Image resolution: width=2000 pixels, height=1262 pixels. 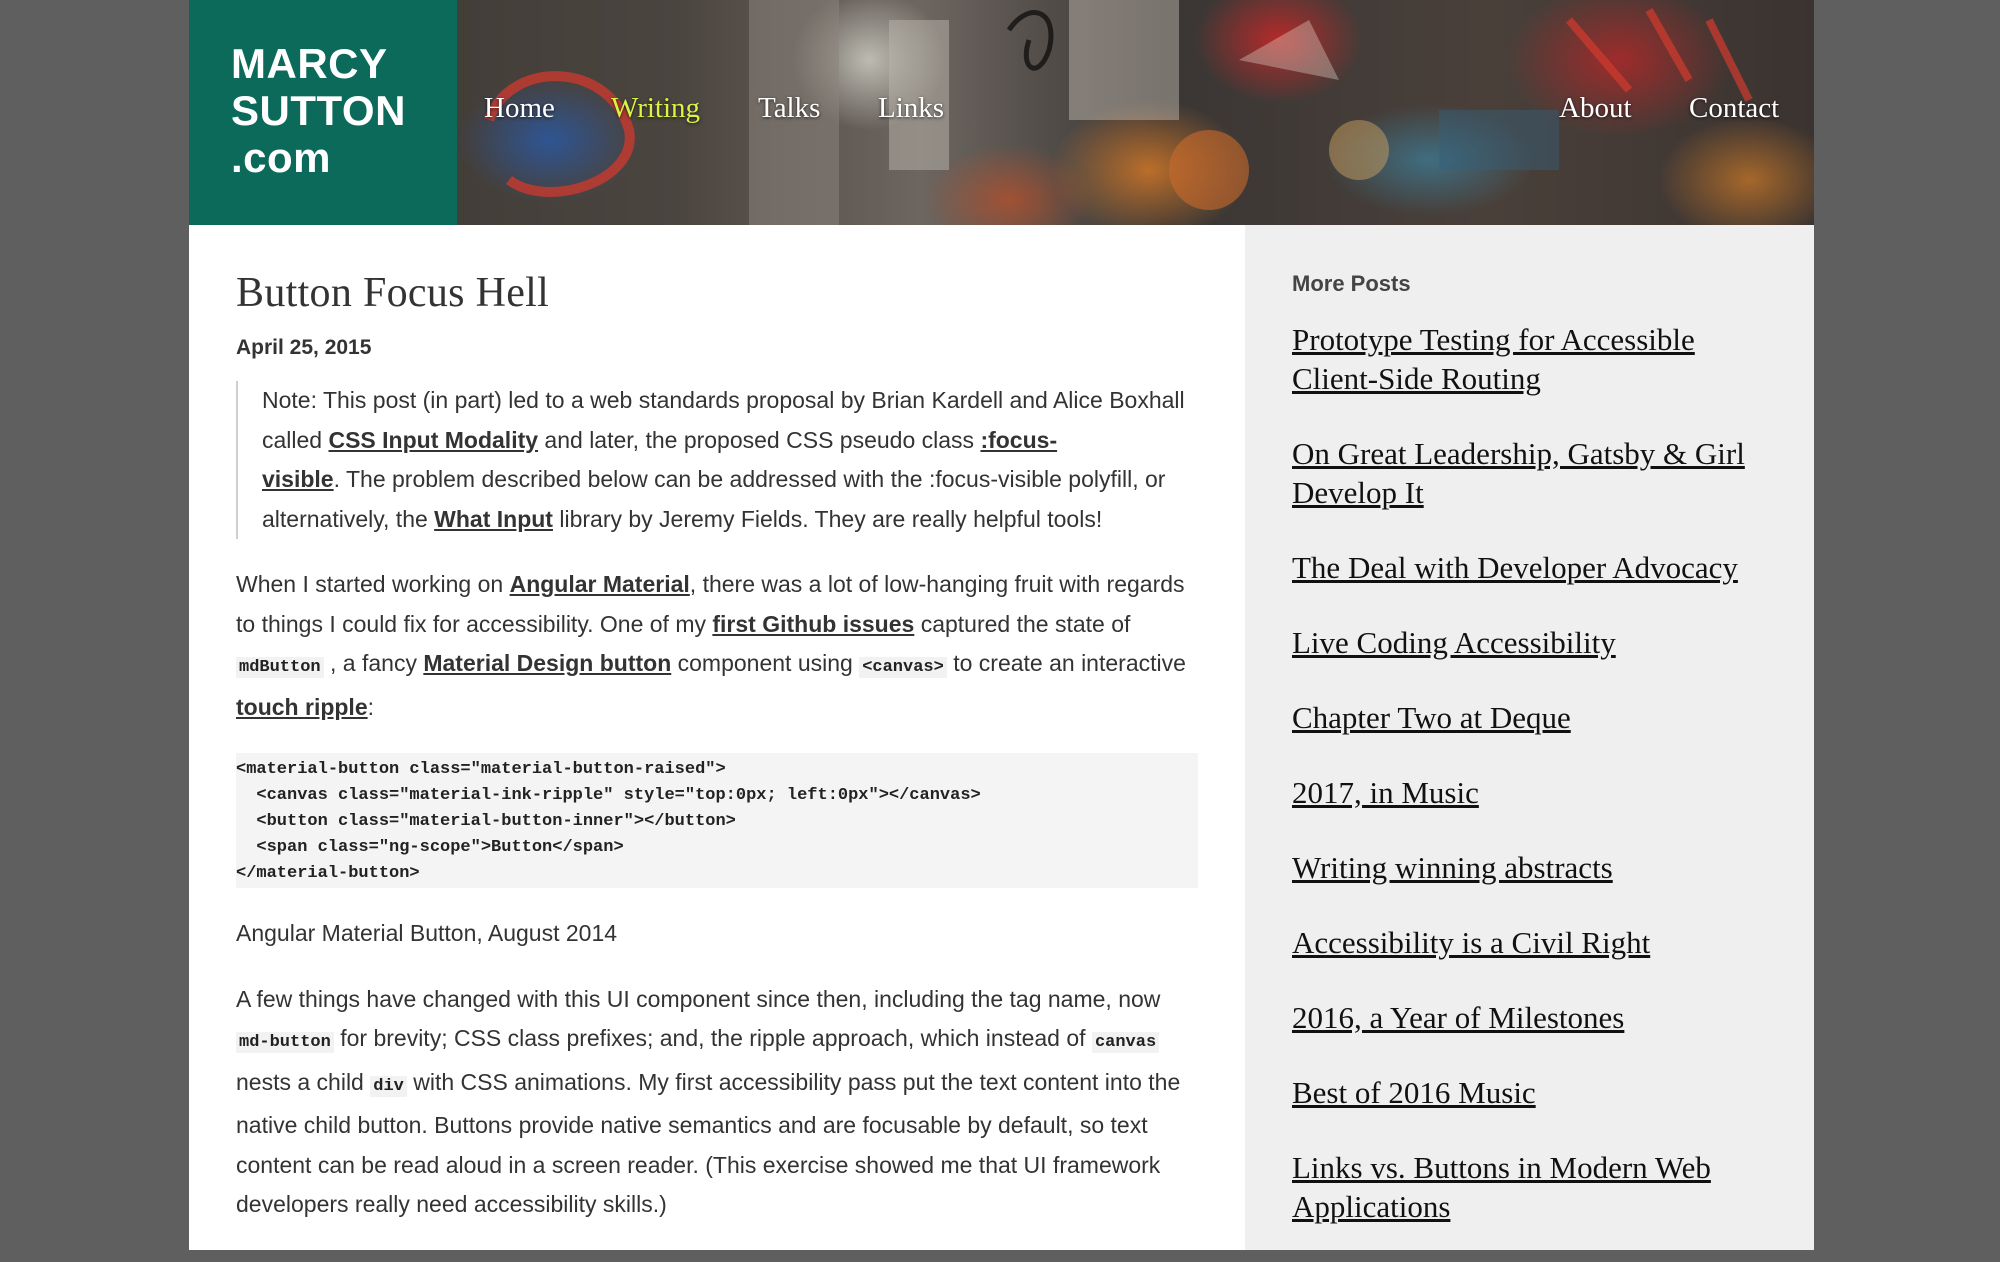 What do you see at coordinates (1066, 663) in the screenshot?
I see `intro-text-6: to create an interactive` at bounding box center [1066, 663].